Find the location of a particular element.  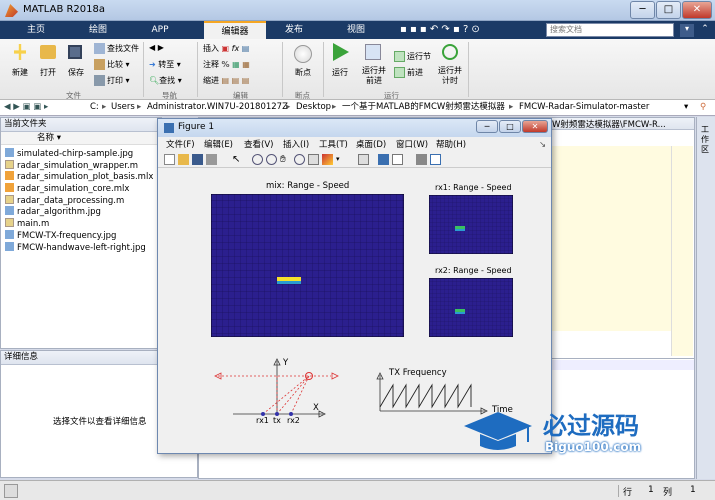

filter-icon: ▾ is located at coordinates (687, 30).